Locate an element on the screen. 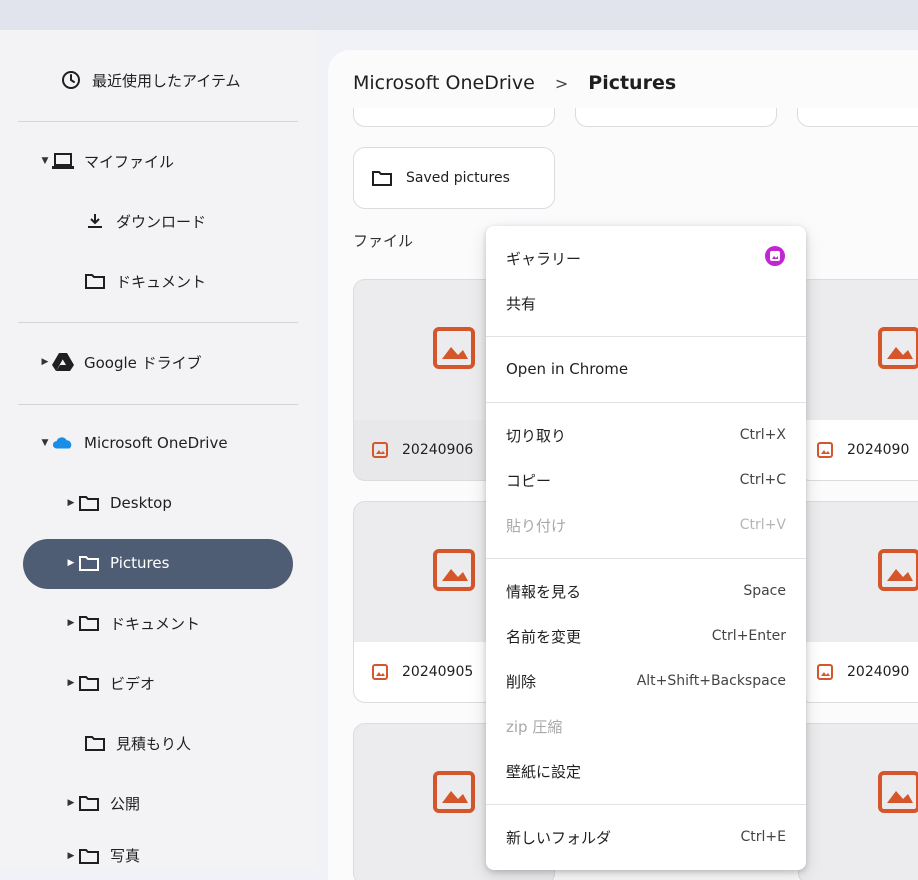 This screenshot has width=918, height=880. sidebar-item-documents: ドキュメント is located at coordinates (145, 281).